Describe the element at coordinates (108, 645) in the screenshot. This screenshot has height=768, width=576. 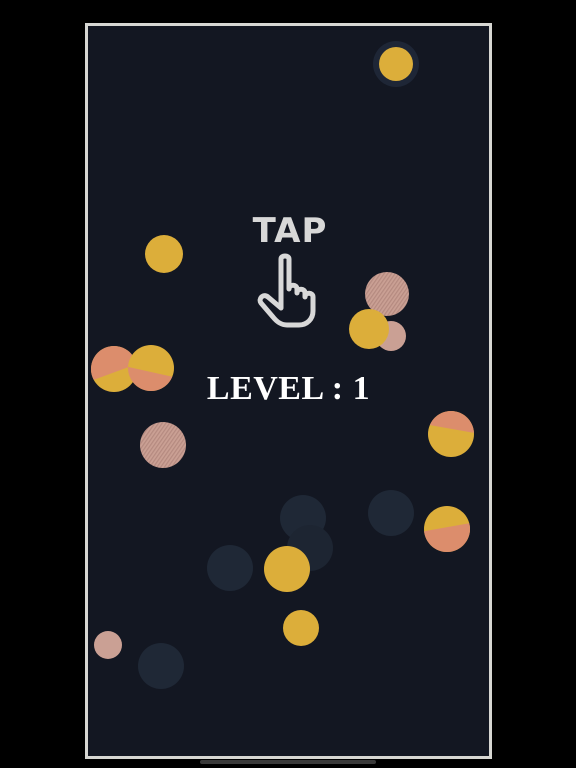
I see `orb-pink-small` at that location.